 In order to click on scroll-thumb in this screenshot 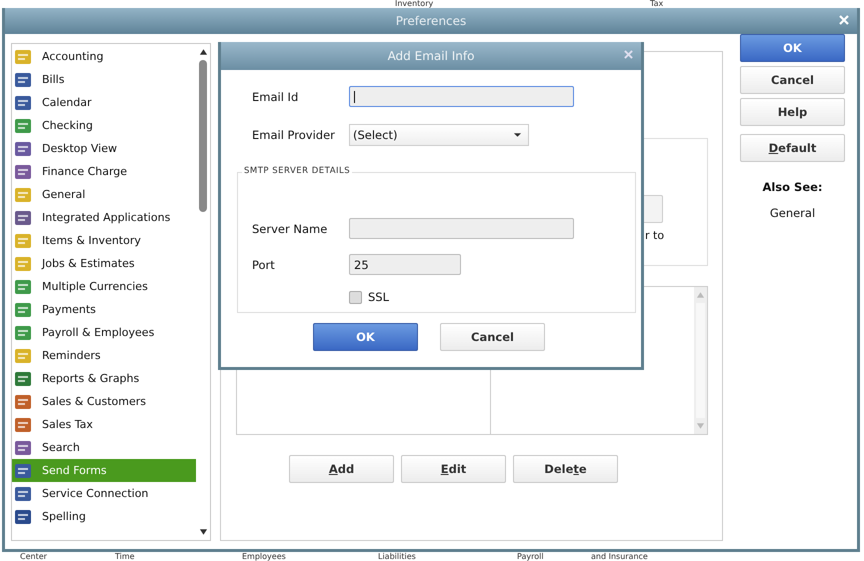, I will do `click(203, 136)`.